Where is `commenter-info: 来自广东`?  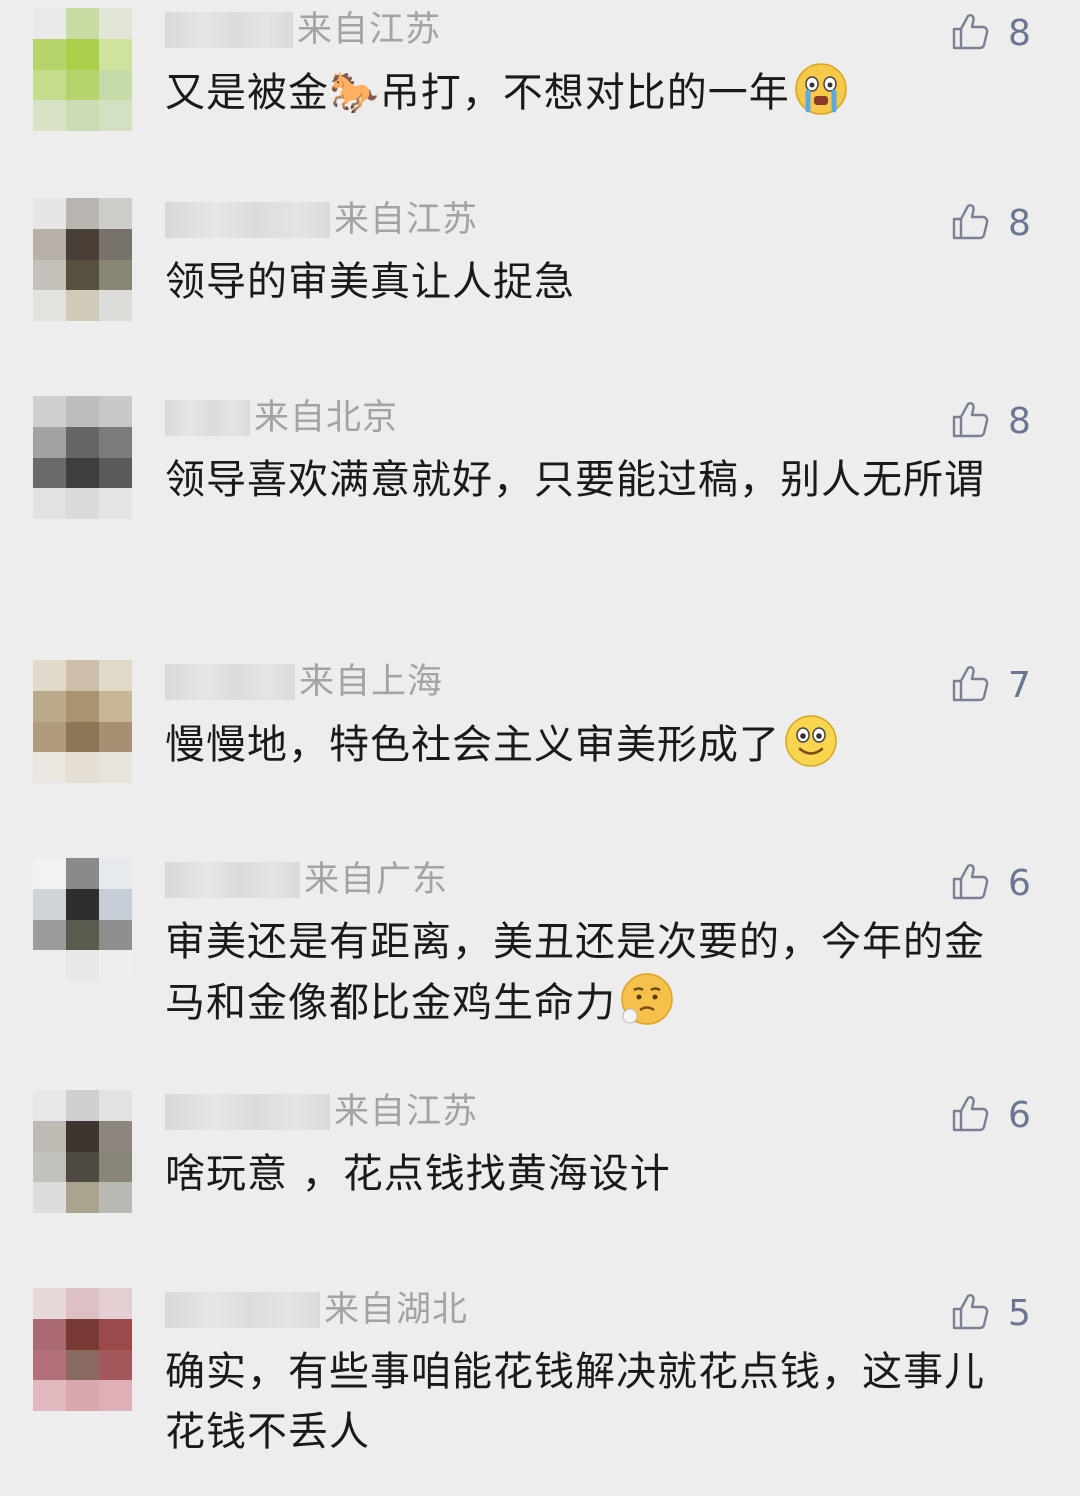
commenter-info: 来自广东 is located at coordinates (306, 880).